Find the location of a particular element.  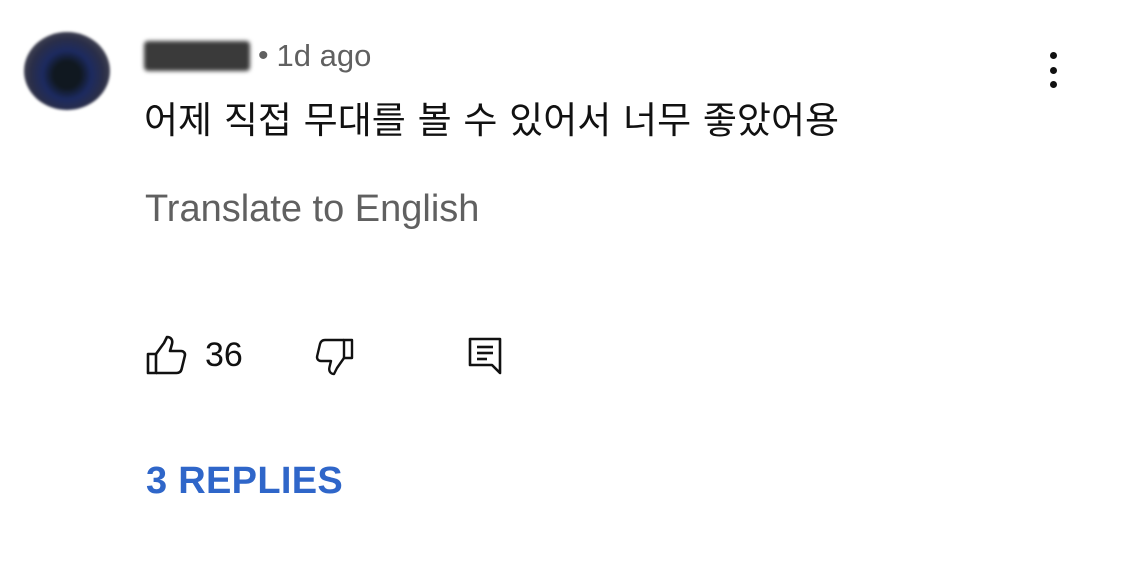

like-button is located at coordinates (167, 356).